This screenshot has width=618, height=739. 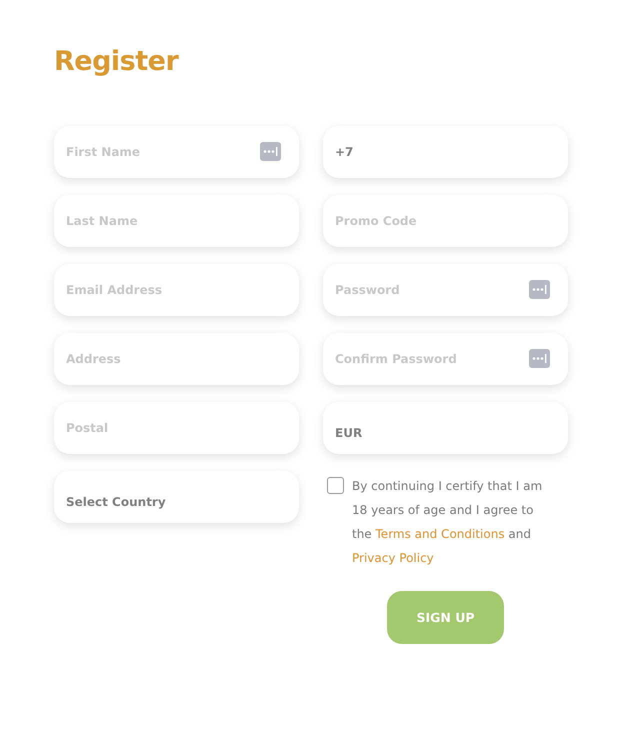 What do you see at coordinates (335, 485) in the screenshot?
I see `checkbox` at bounding box center [335, 485].